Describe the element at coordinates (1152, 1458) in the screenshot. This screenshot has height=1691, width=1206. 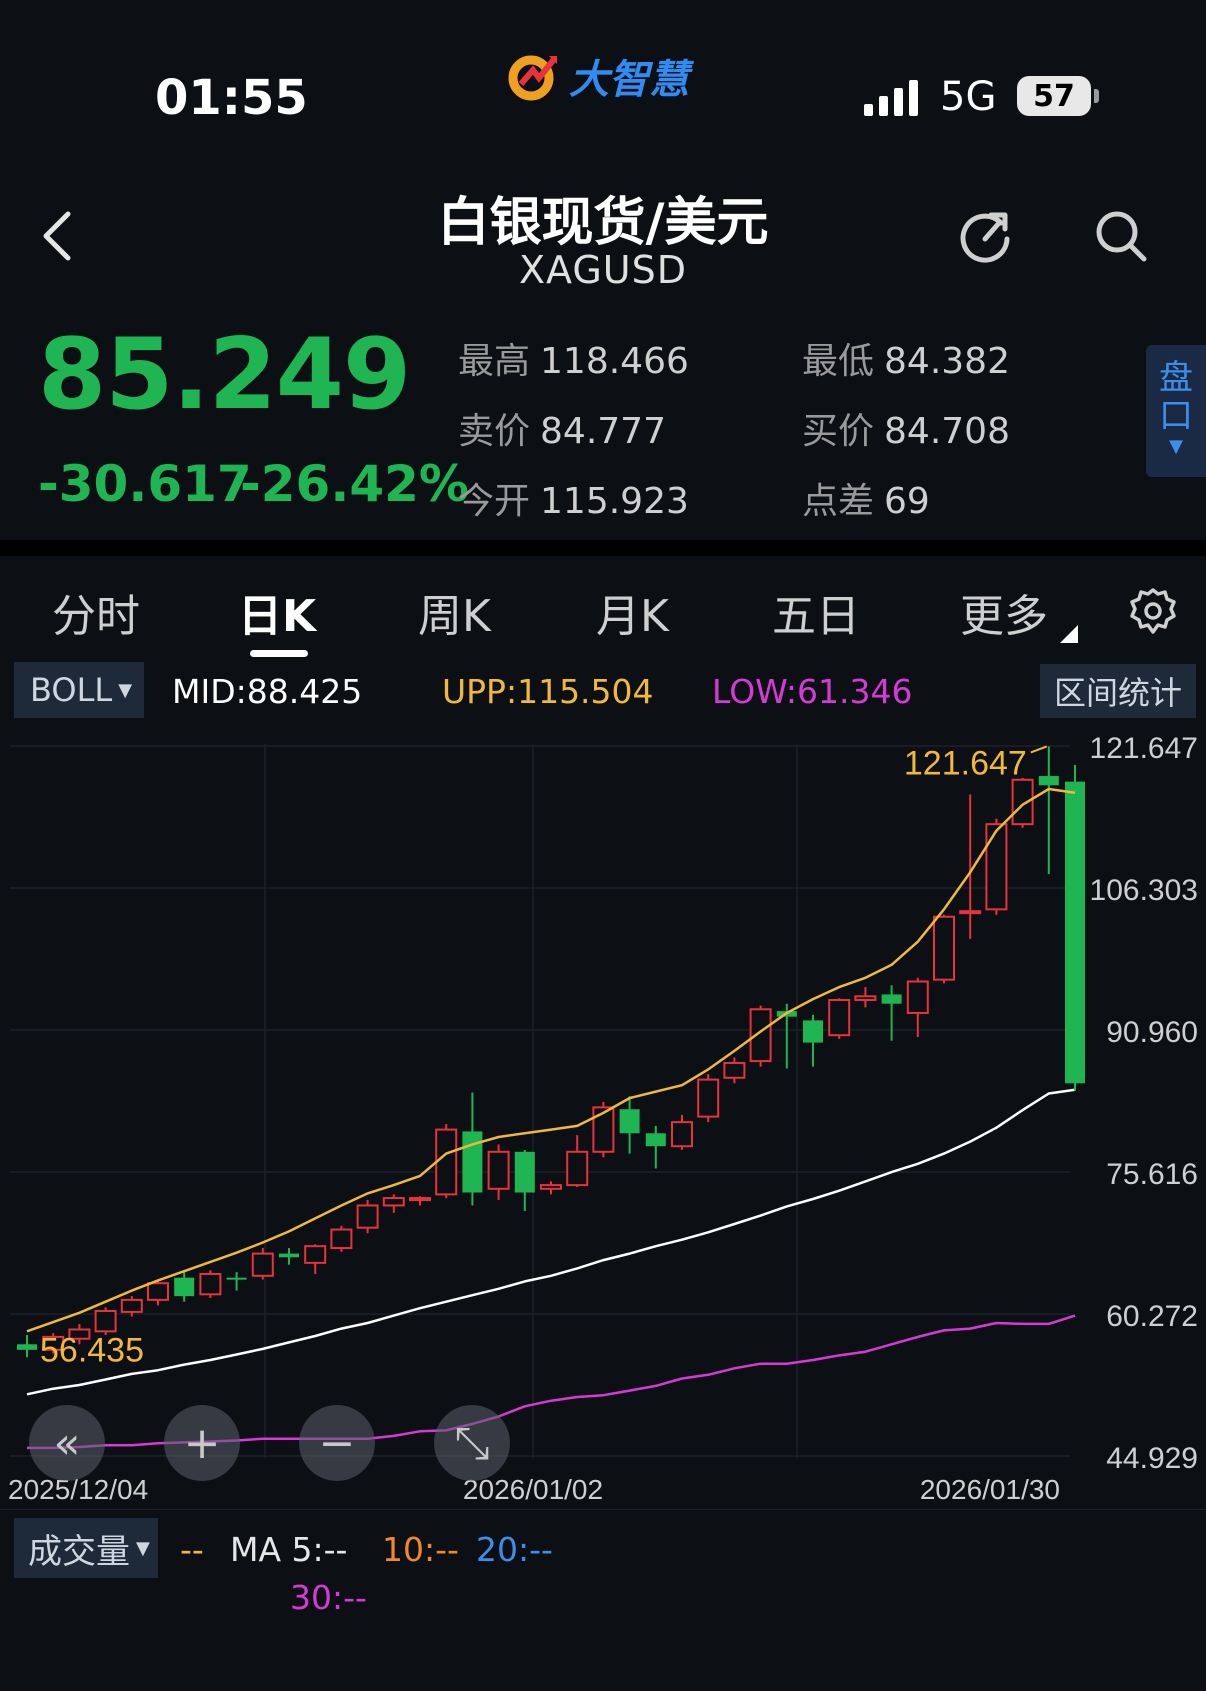
I see `y-axis-label: 44.929` at that location.